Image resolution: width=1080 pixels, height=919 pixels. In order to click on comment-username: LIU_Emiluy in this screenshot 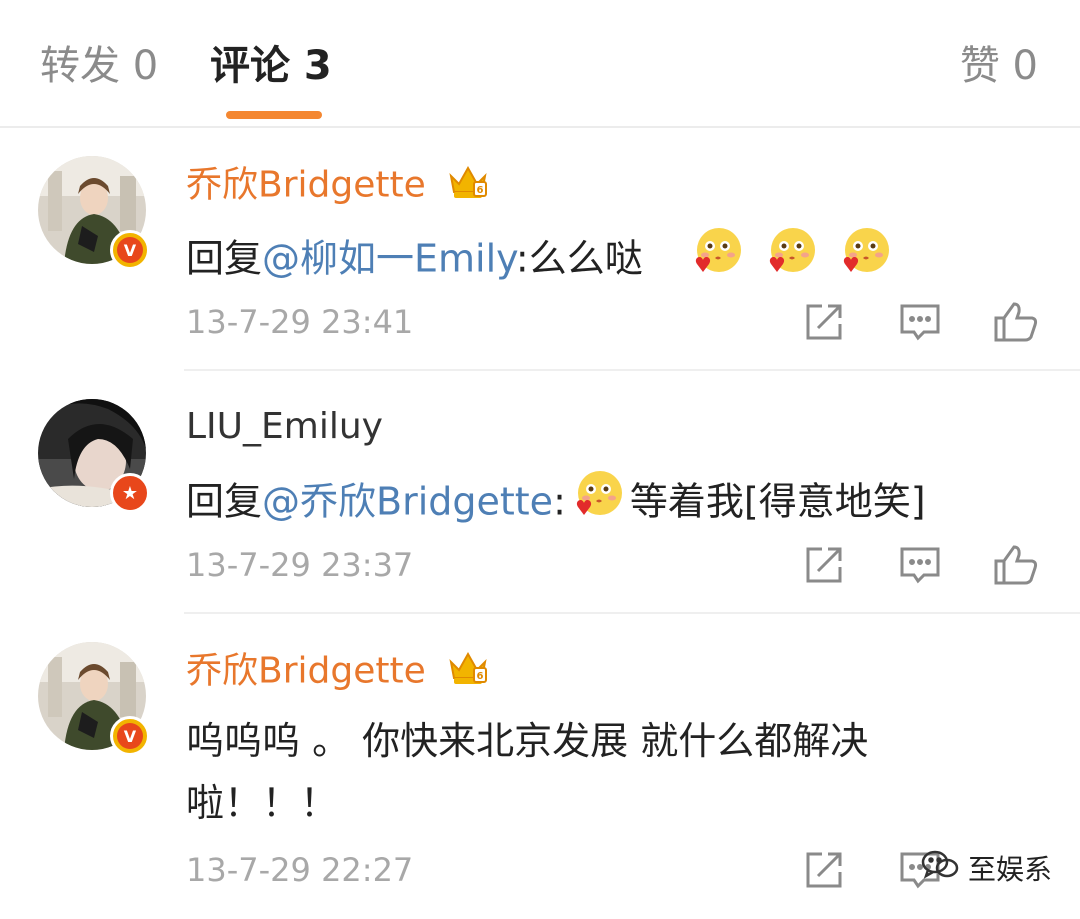, I will do `click(284, 427)`.